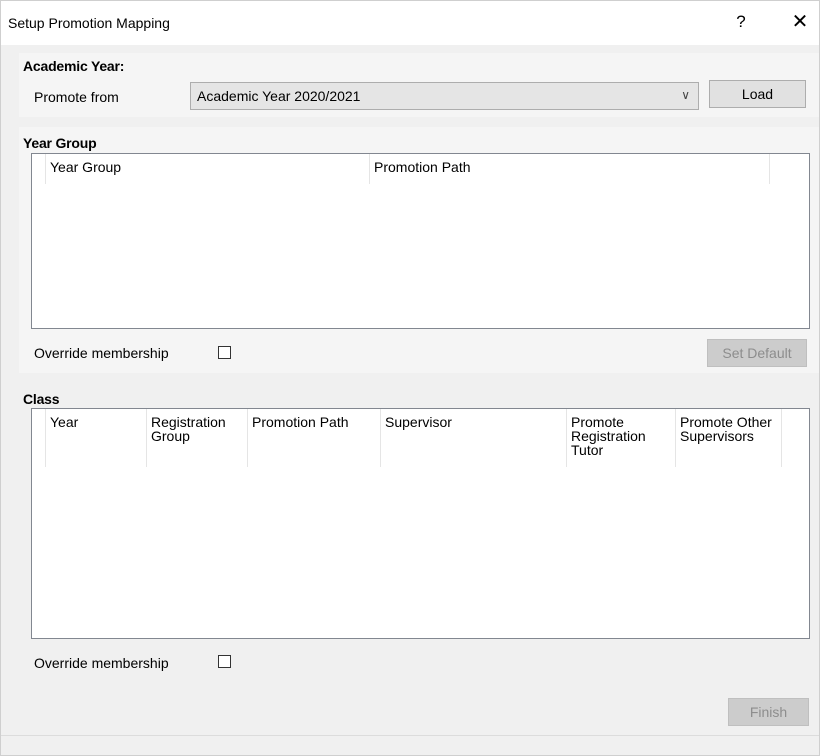 This screenshot has width=820, height=756. Describe the element at coordinates (197, 438) in the screenshot. I see `column-header-registration-group: Registration Group` at that location.